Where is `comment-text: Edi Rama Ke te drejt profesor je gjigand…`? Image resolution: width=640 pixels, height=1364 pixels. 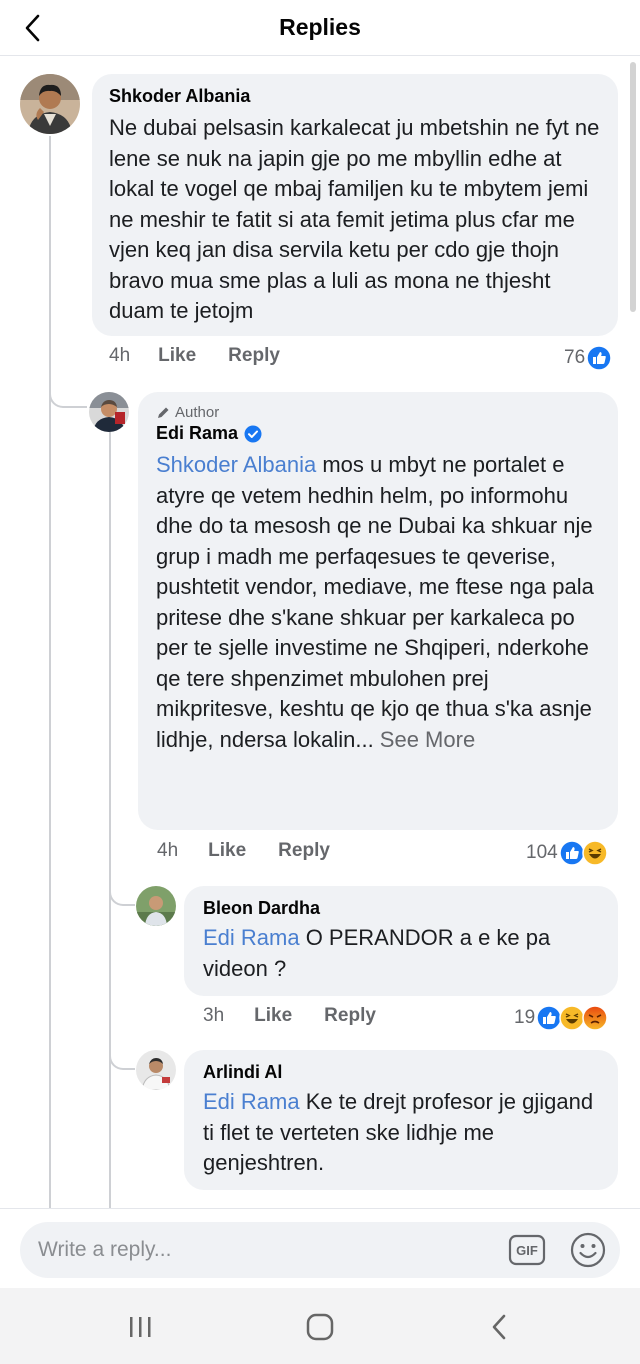
comment-text: Edi Rama Ke te drejt profesor je gjigand… is located at coordinates (402, 1133).